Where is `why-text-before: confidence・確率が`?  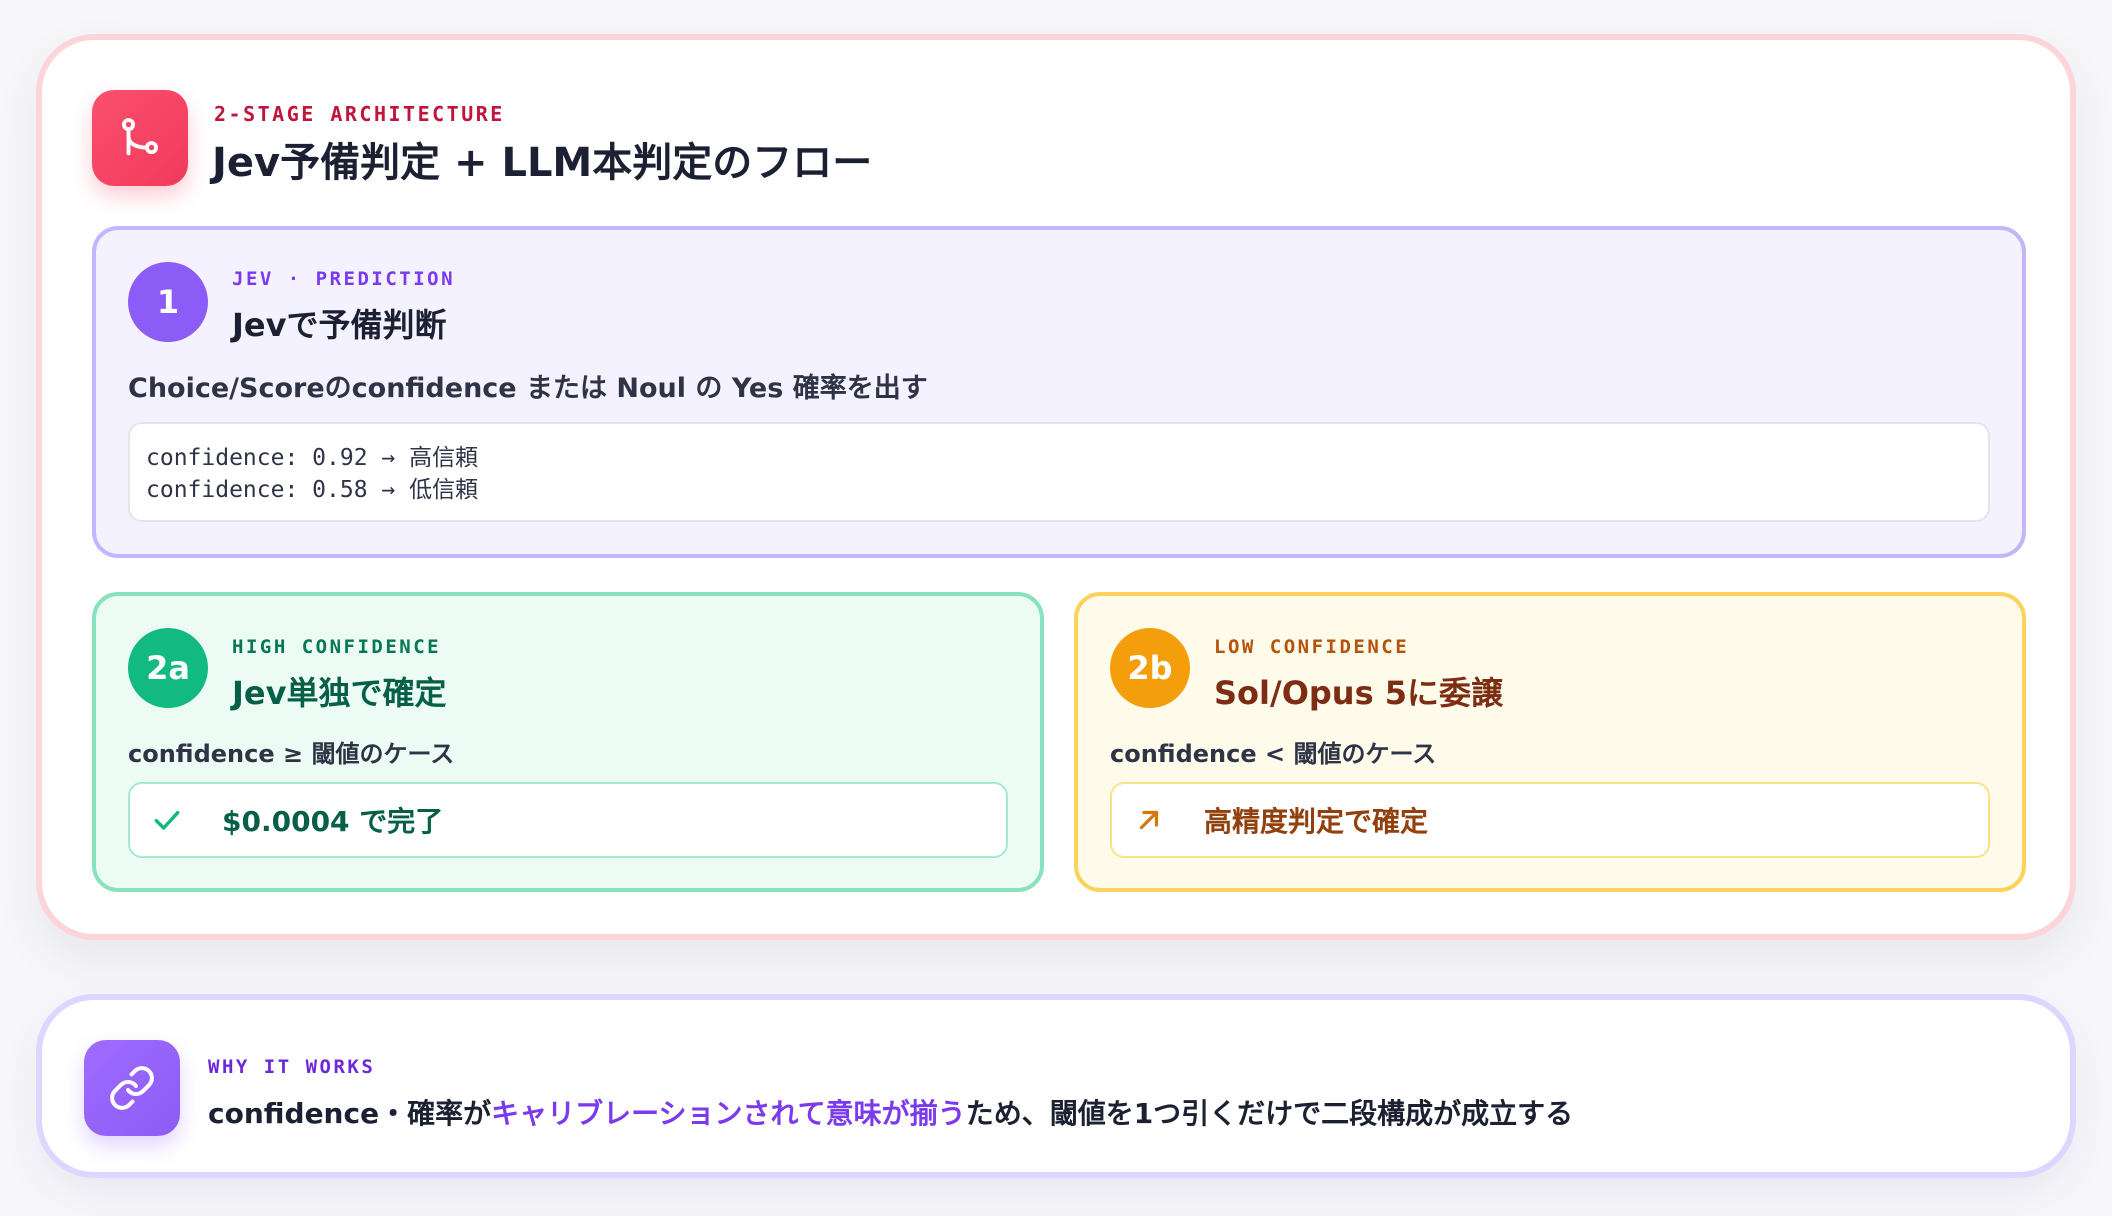
why-text-before: confidence・確率が is located at coordinates (350, 1113).